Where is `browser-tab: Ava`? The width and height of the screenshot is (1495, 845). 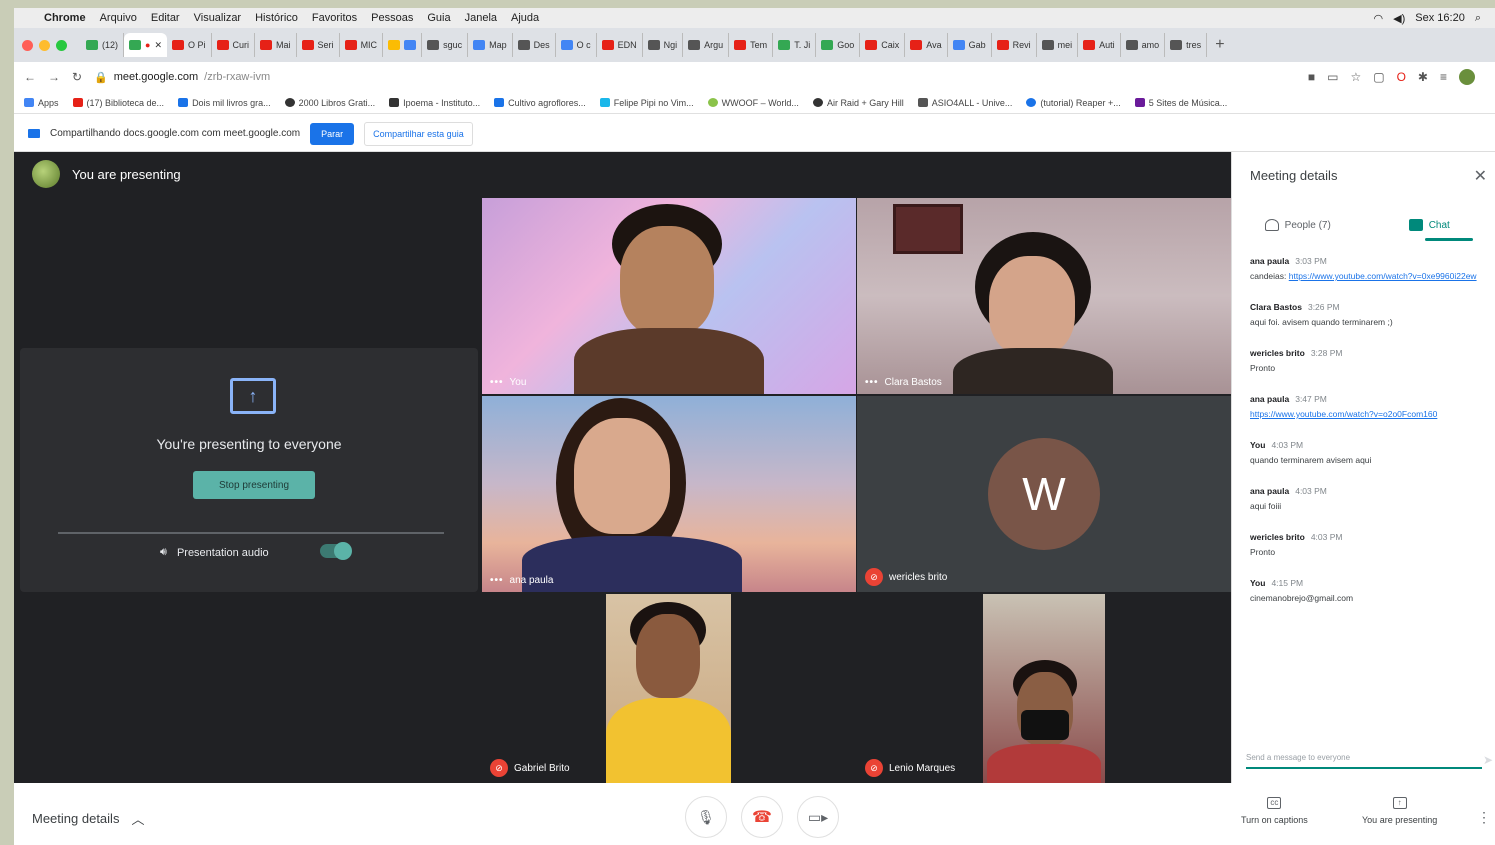 browser-tab: Ava is located at coordinates (926, 45).